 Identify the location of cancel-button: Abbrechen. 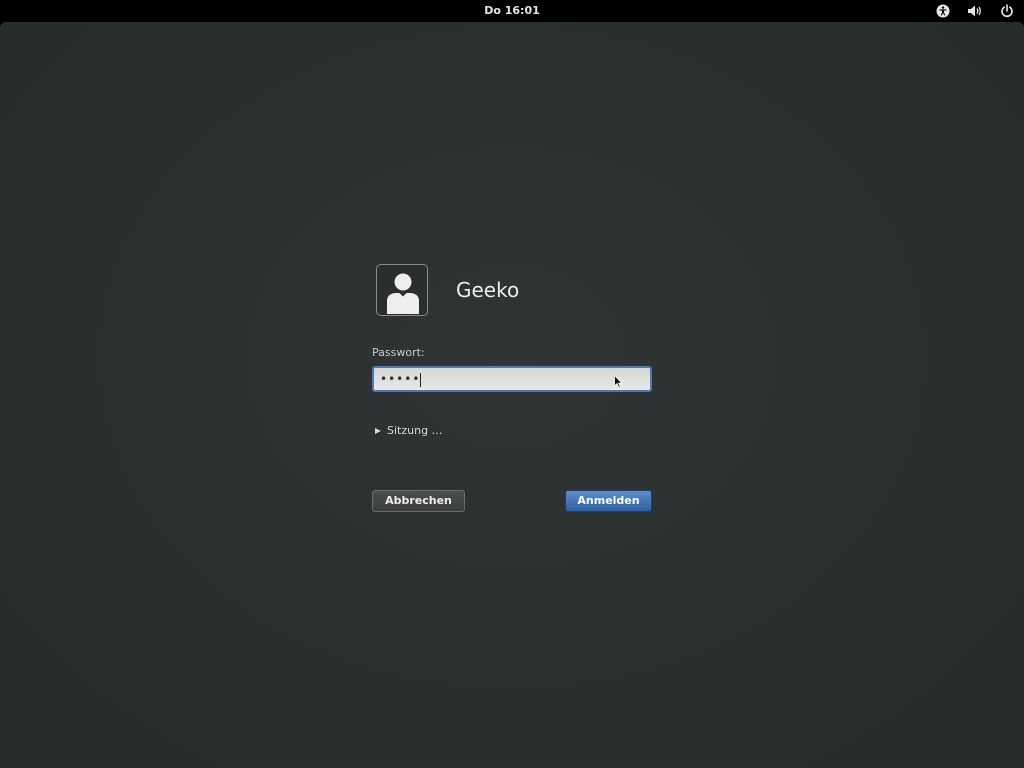
(418, 501).